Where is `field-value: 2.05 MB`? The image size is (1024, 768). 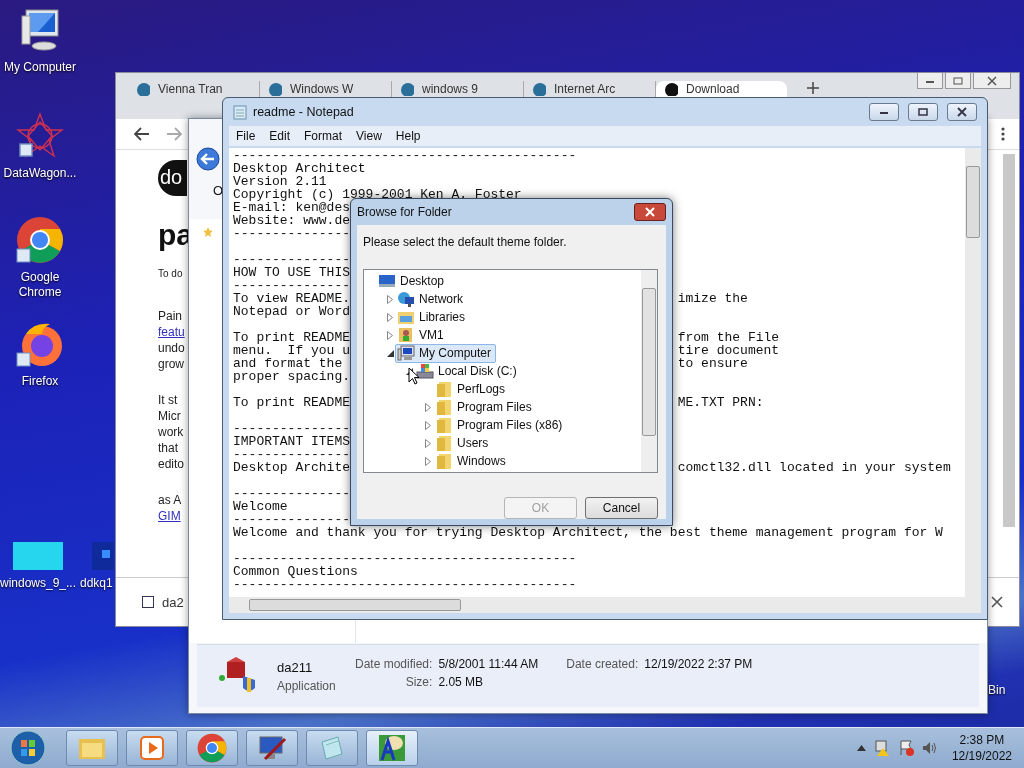 field-value: 2.05 MB is located at coordinates (461, 682).